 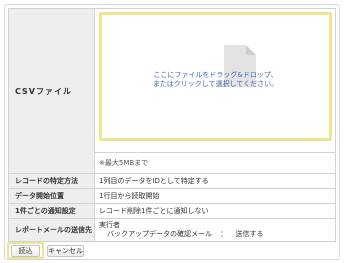 I want to click on dropzone-instructions: ここにファイルをドラッグ&ドロップ、 またはクリックして選択してください。, so click(x=215, y=80).